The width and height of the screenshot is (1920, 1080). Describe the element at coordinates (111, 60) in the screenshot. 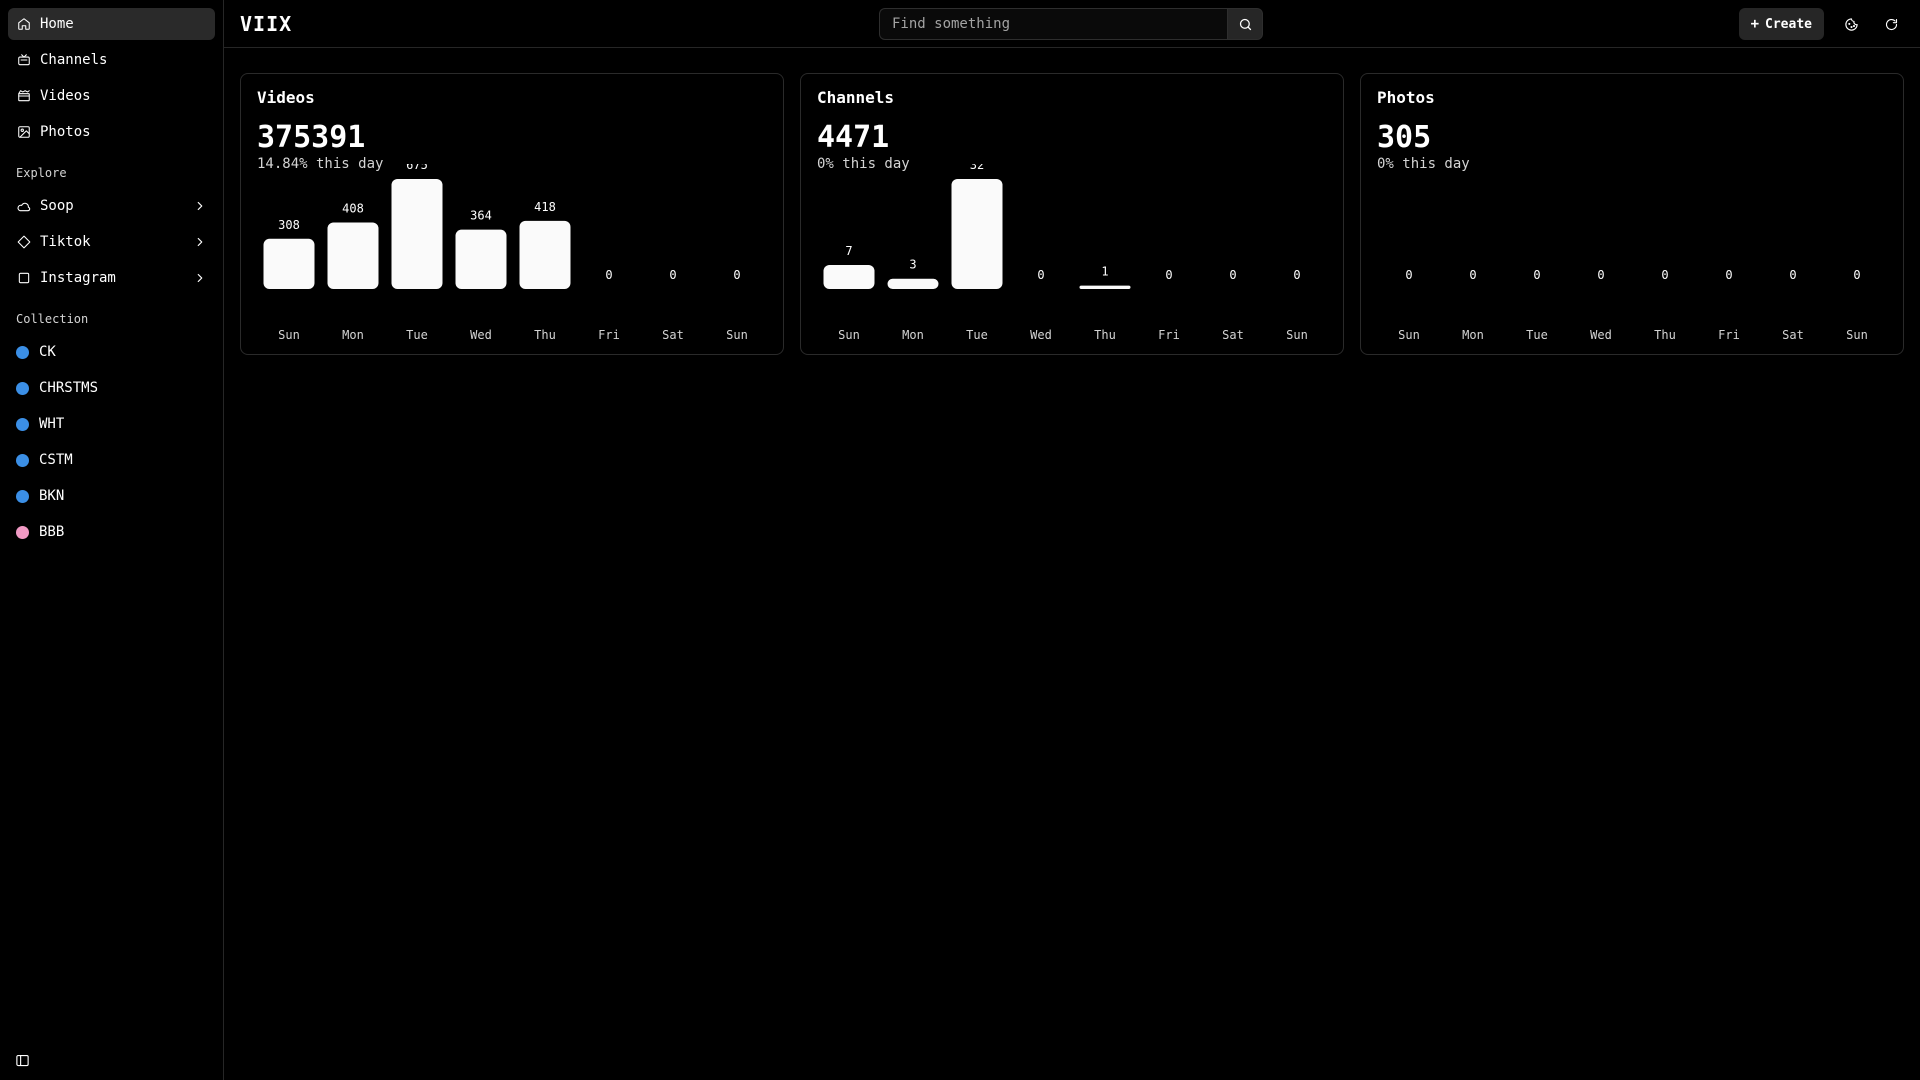

I see `sidebar-item-channels: Channels` at that location.